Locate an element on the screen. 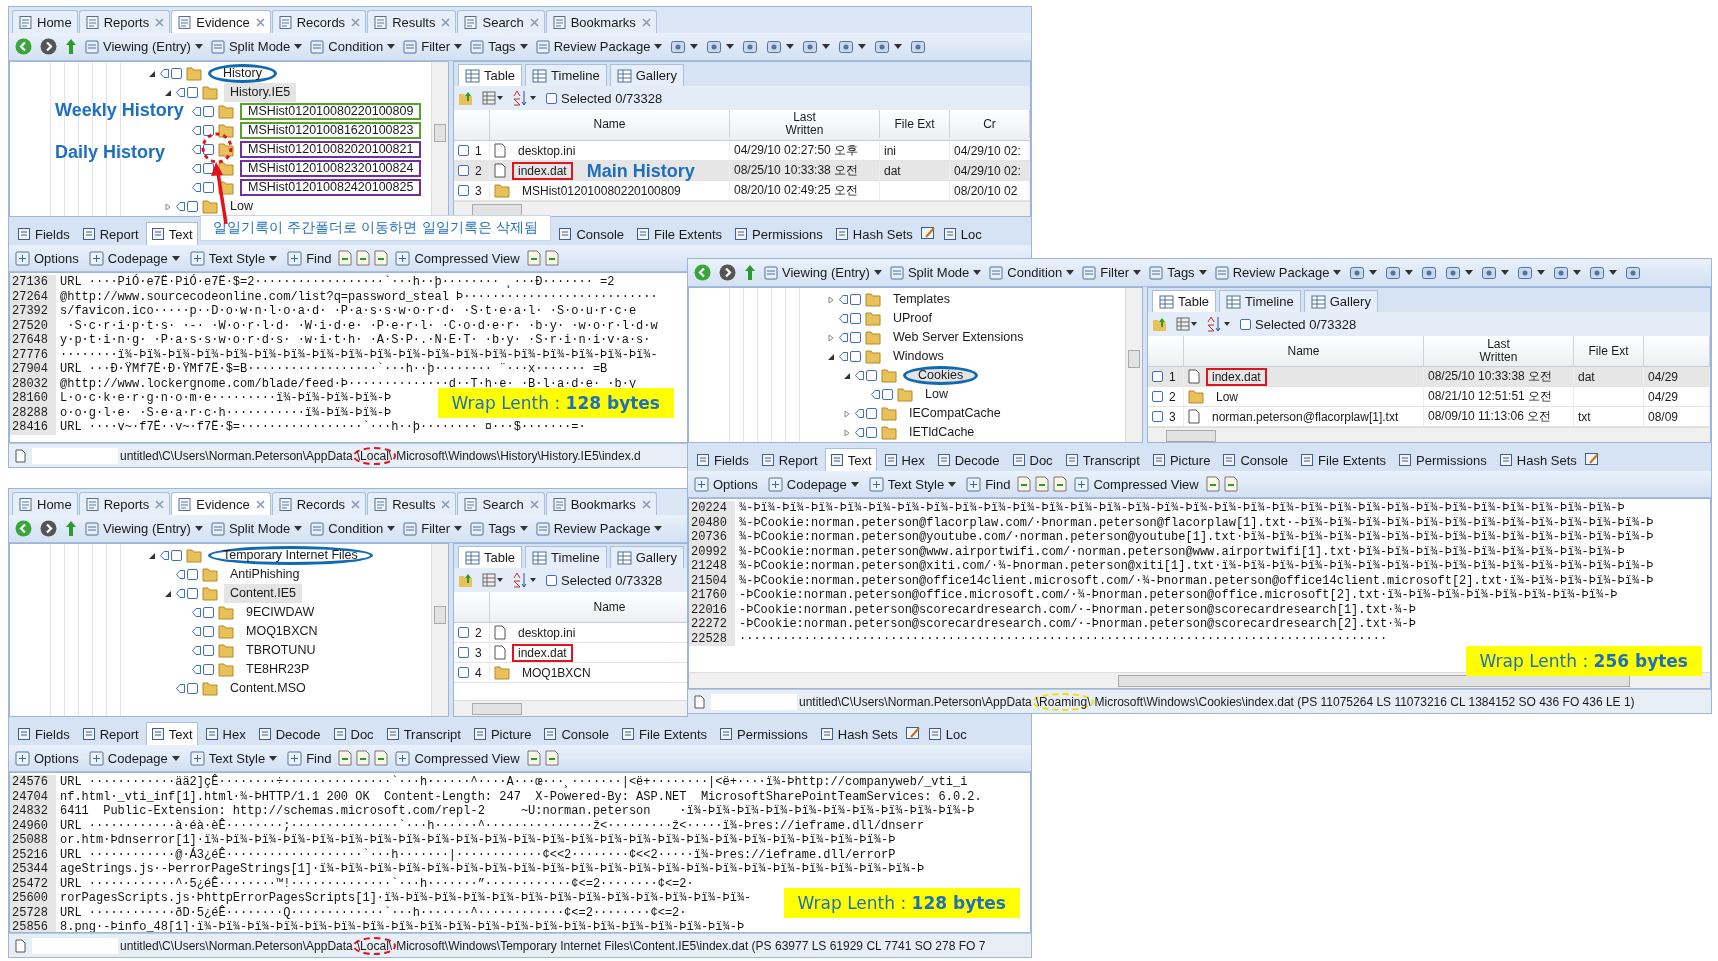 The image size is (1718, 961). tab: Text is located at coordinates (850, 459).